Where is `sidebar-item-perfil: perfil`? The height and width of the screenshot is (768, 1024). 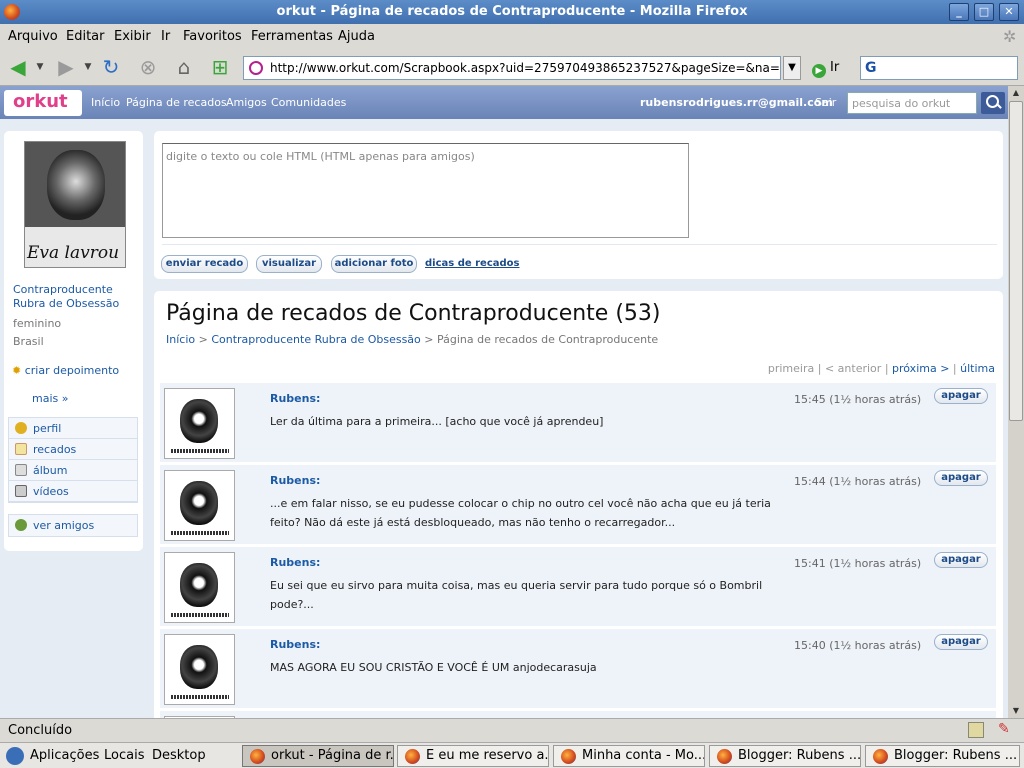
sidebar-item-perfil: perfil is located at coordinates (73, 428).